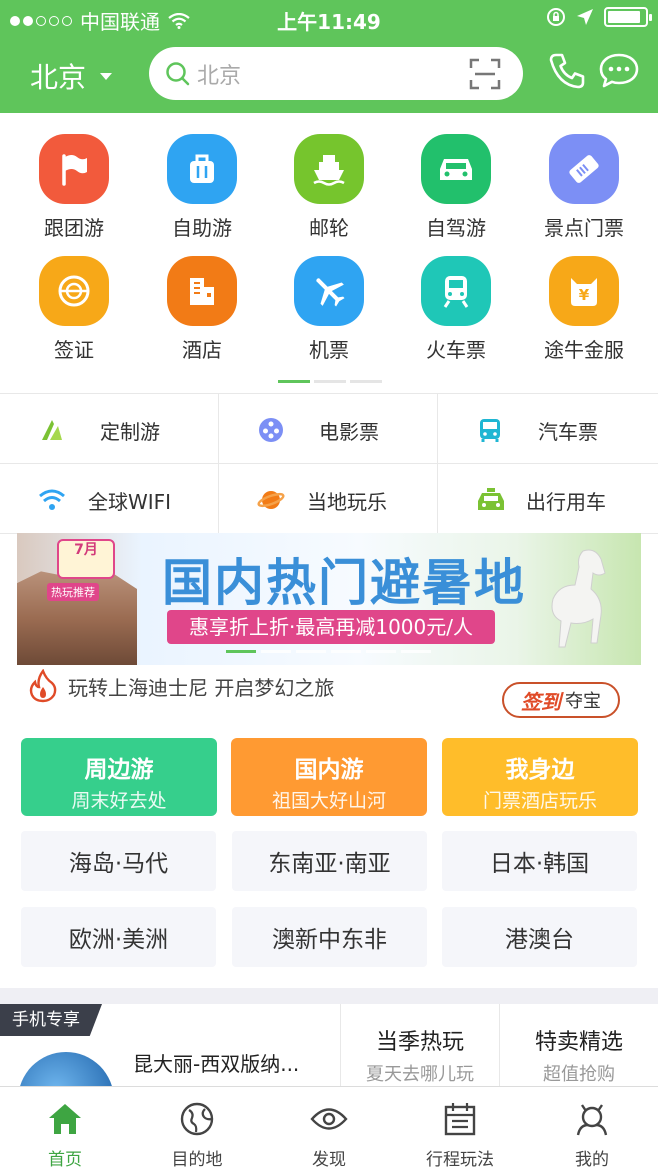  I want to click on grid-item-label: 自助游, so click(202, 228).